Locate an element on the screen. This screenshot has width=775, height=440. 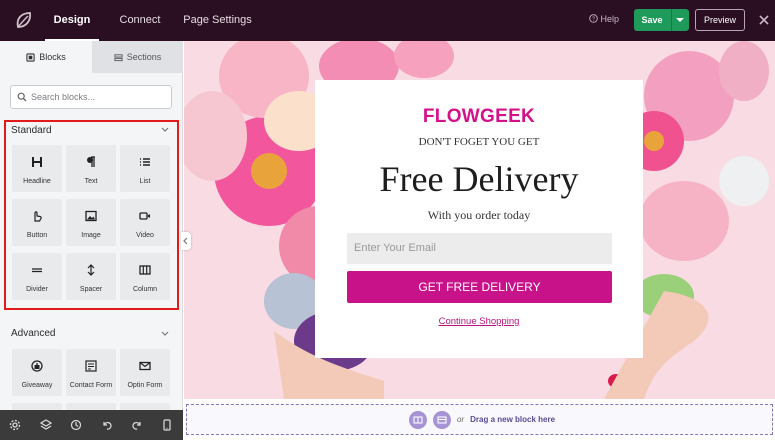
or-label: or is located at coordinates (461, 419).